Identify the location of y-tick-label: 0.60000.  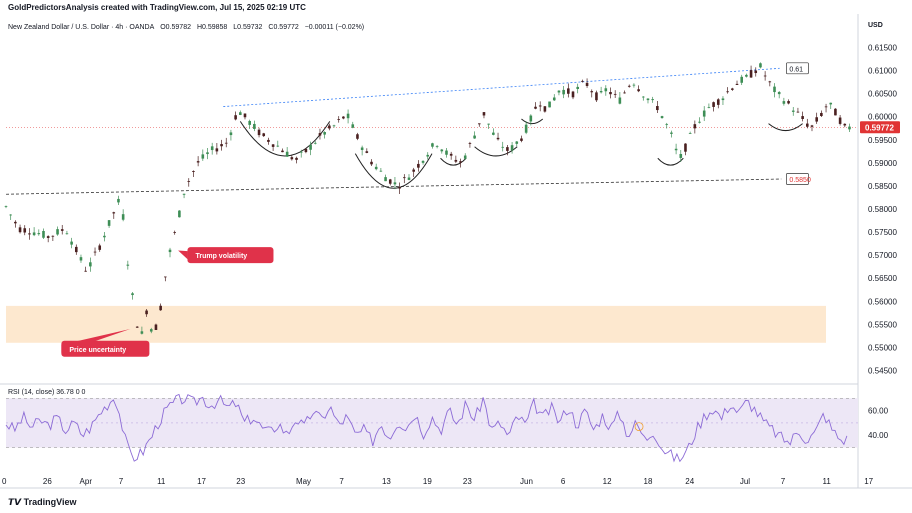
(882, 117).